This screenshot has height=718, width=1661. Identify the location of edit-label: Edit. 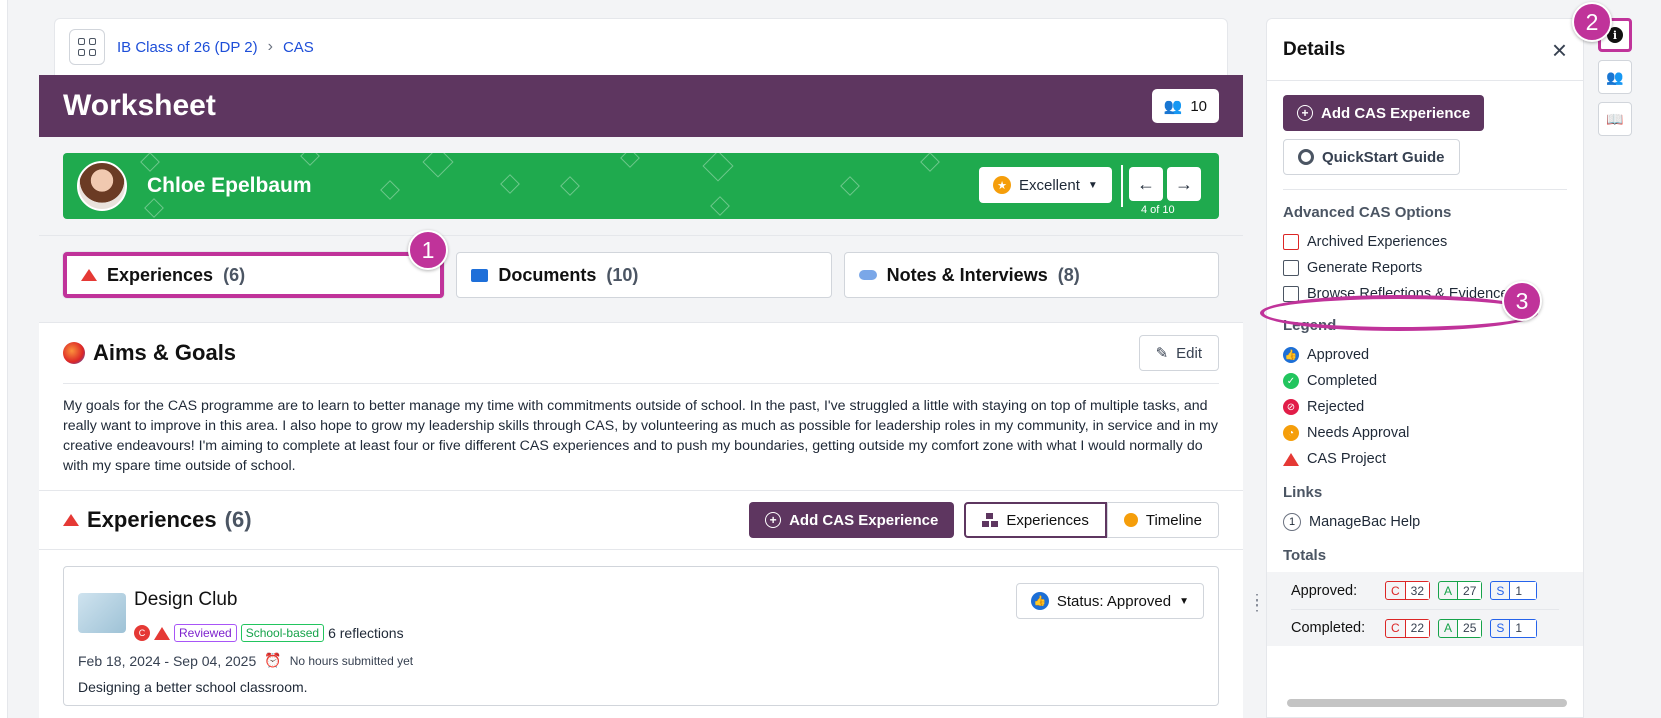
(1189, 353).